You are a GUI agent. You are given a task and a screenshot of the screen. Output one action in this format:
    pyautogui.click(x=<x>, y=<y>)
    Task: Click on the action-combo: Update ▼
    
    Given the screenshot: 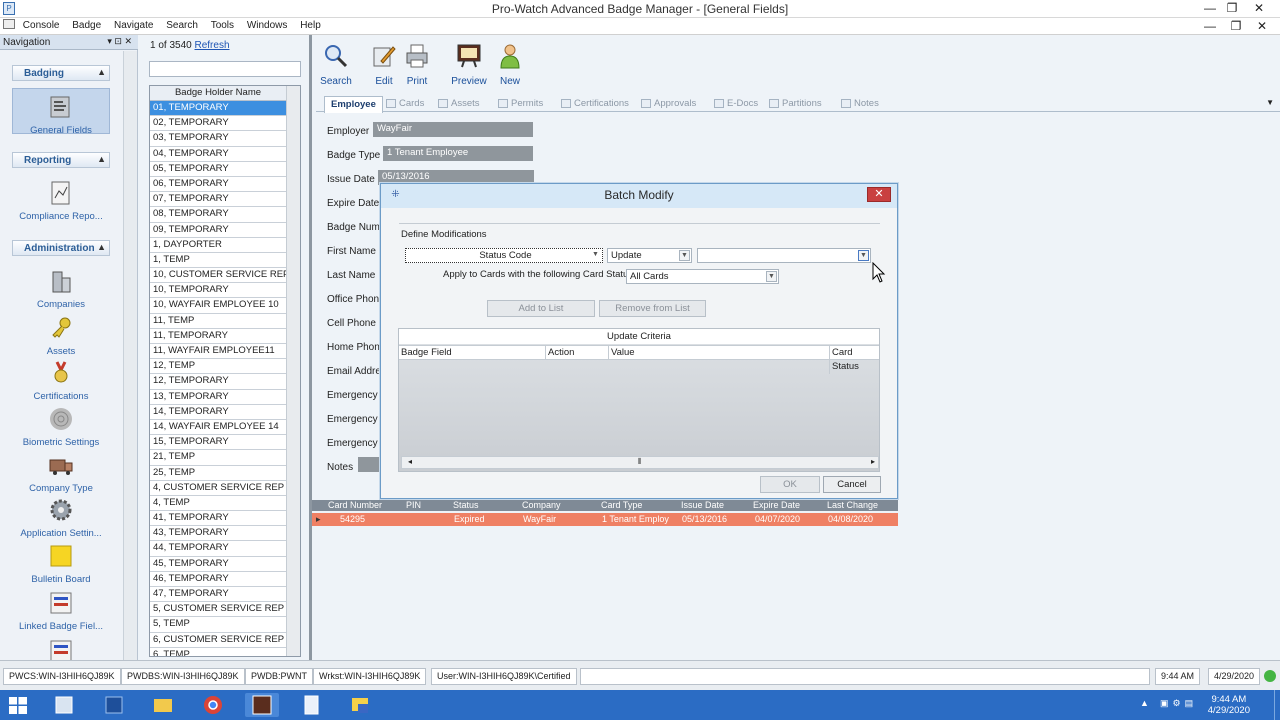 What is the action you would take?
    pyautogui.click(x=649, y=255)
    